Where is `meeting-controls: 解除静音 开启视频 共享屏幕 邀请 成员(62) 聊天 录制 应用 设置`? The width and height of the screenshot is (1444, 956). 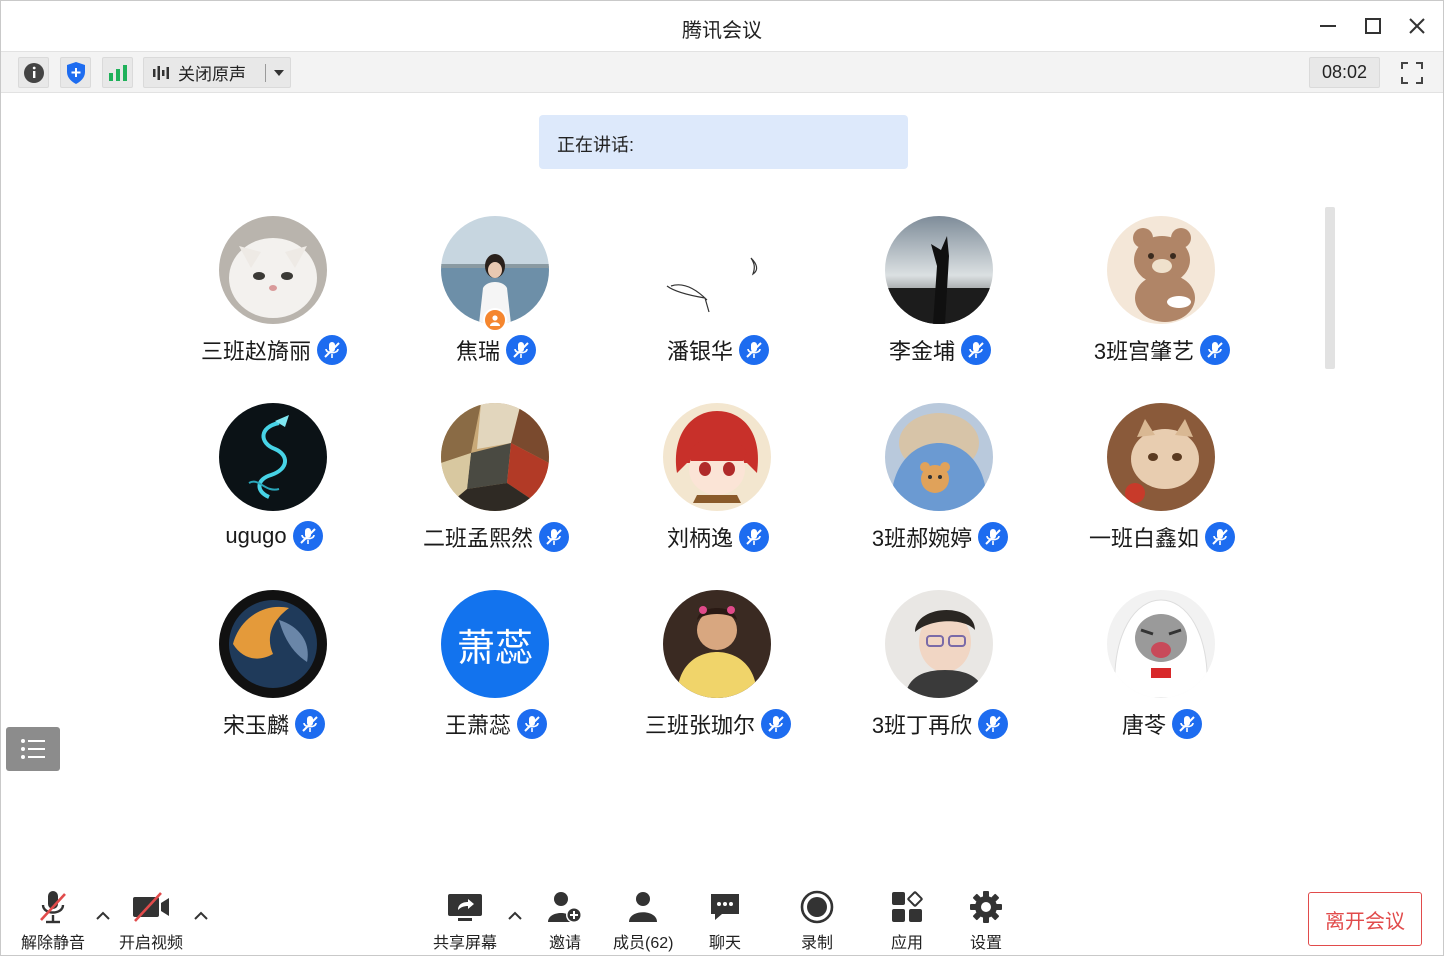
meeting-controls: 解除静音 开启视频 共享屏幕 邀请 成员(62) 聊天 录制 应用 设置 is located at coordinates (722, 917).